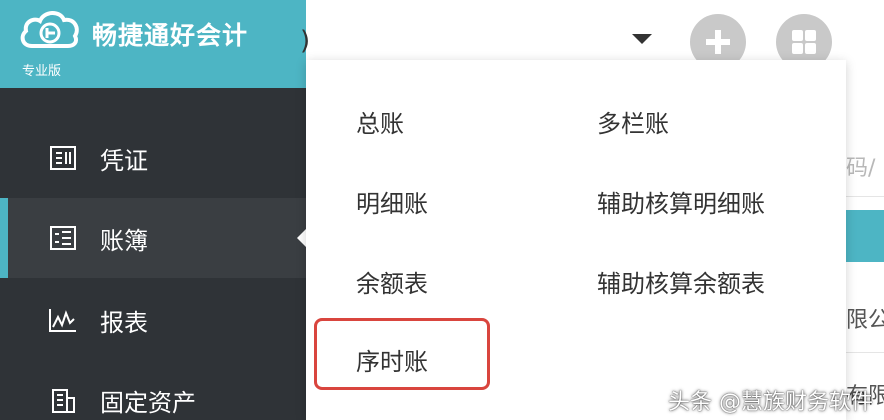 The width and height of the screenshot is (884, 420). What do you see at coordinates (633, 121) in the screenshot?
I see `menu-item-multi-column-ledger: 多栏账` at bounding box center [633, 121].